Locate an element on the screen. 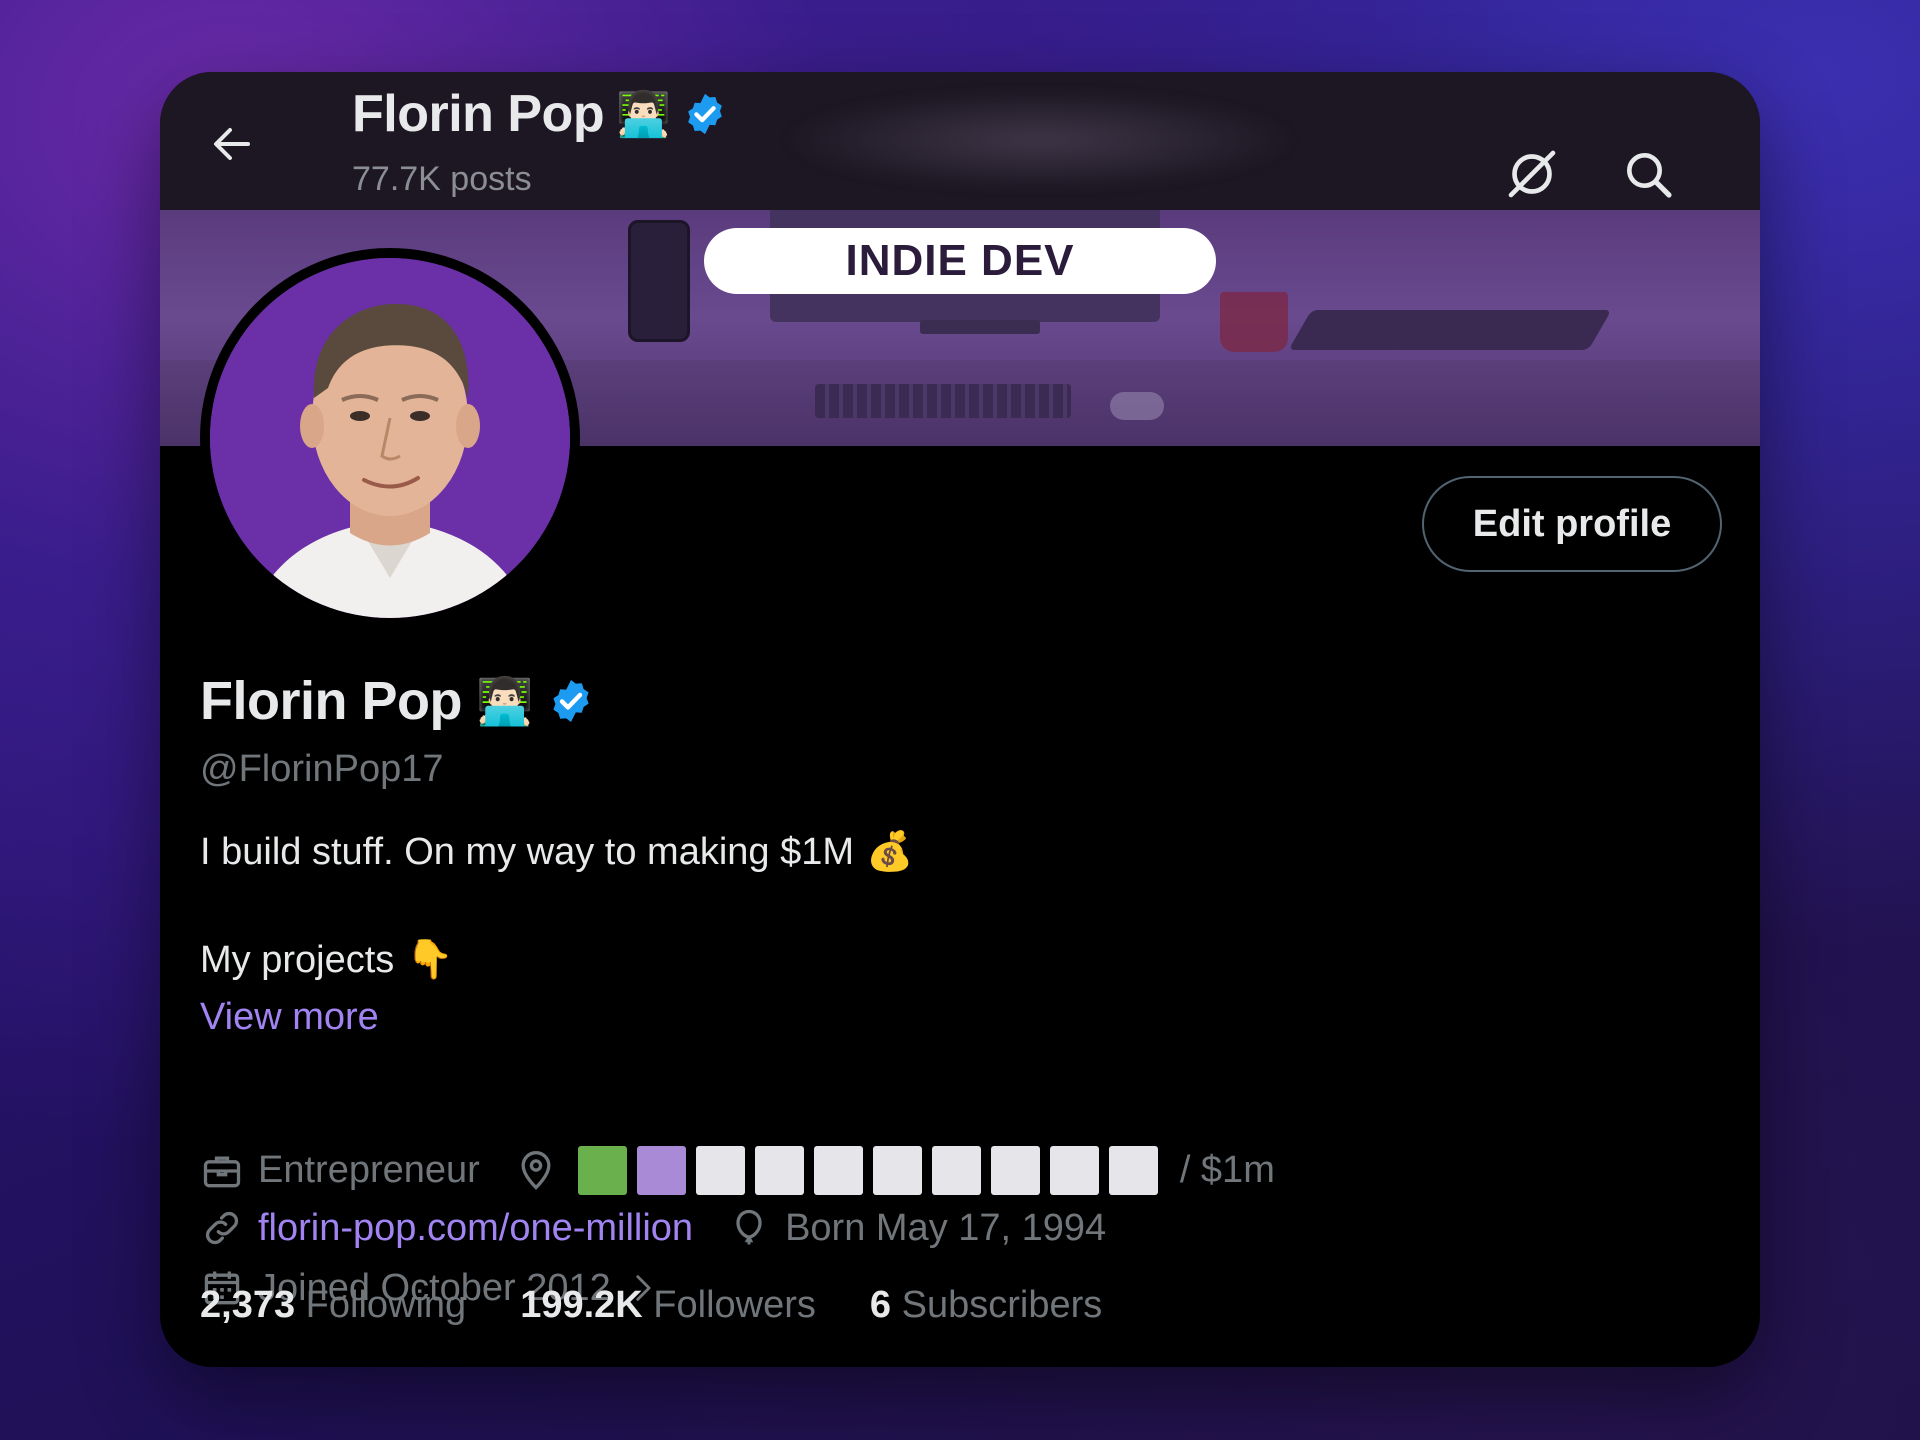 The height and width of the screenshot is (1440, 1920). profile-name-row: Florin Pop 👨🏻‍💻 is located at coordinates (397, 701).